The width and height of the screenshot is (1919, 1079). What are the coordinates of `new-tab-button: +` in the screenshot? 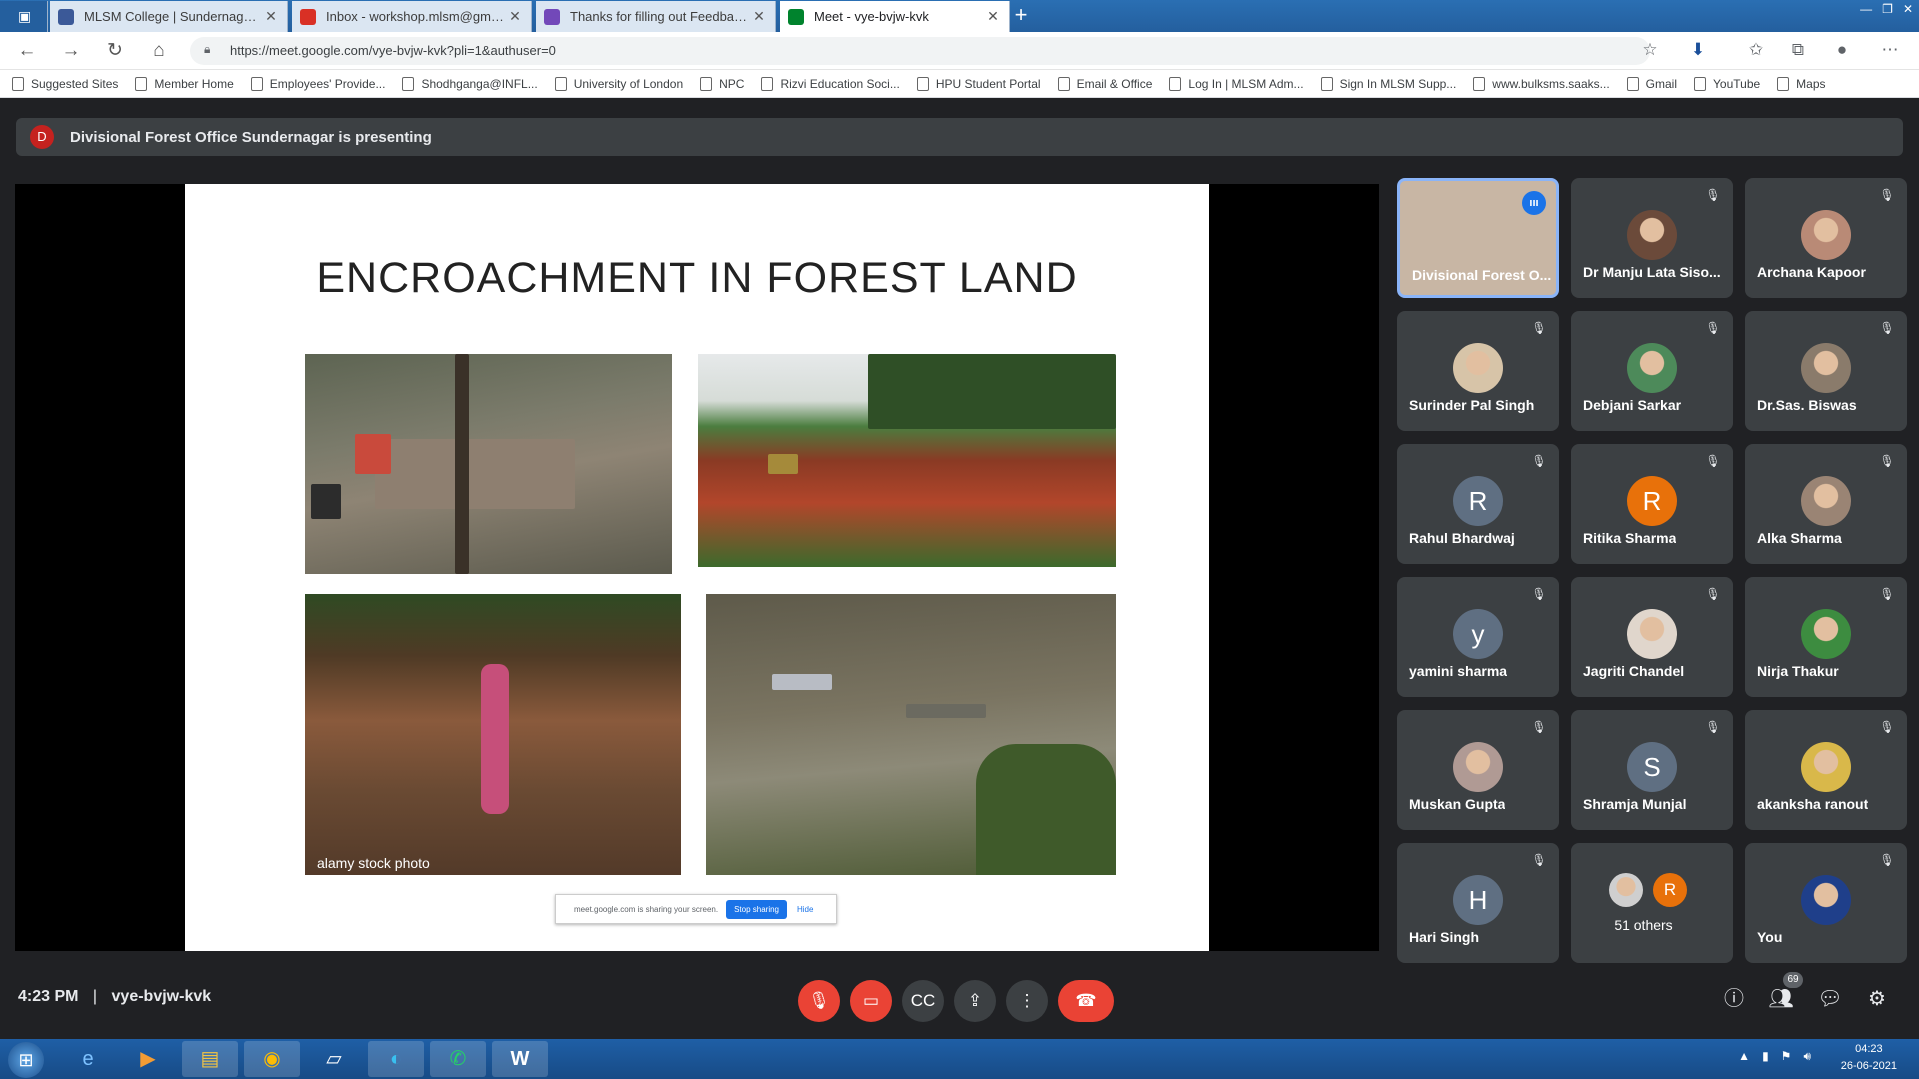 It's located at (1021, 16).